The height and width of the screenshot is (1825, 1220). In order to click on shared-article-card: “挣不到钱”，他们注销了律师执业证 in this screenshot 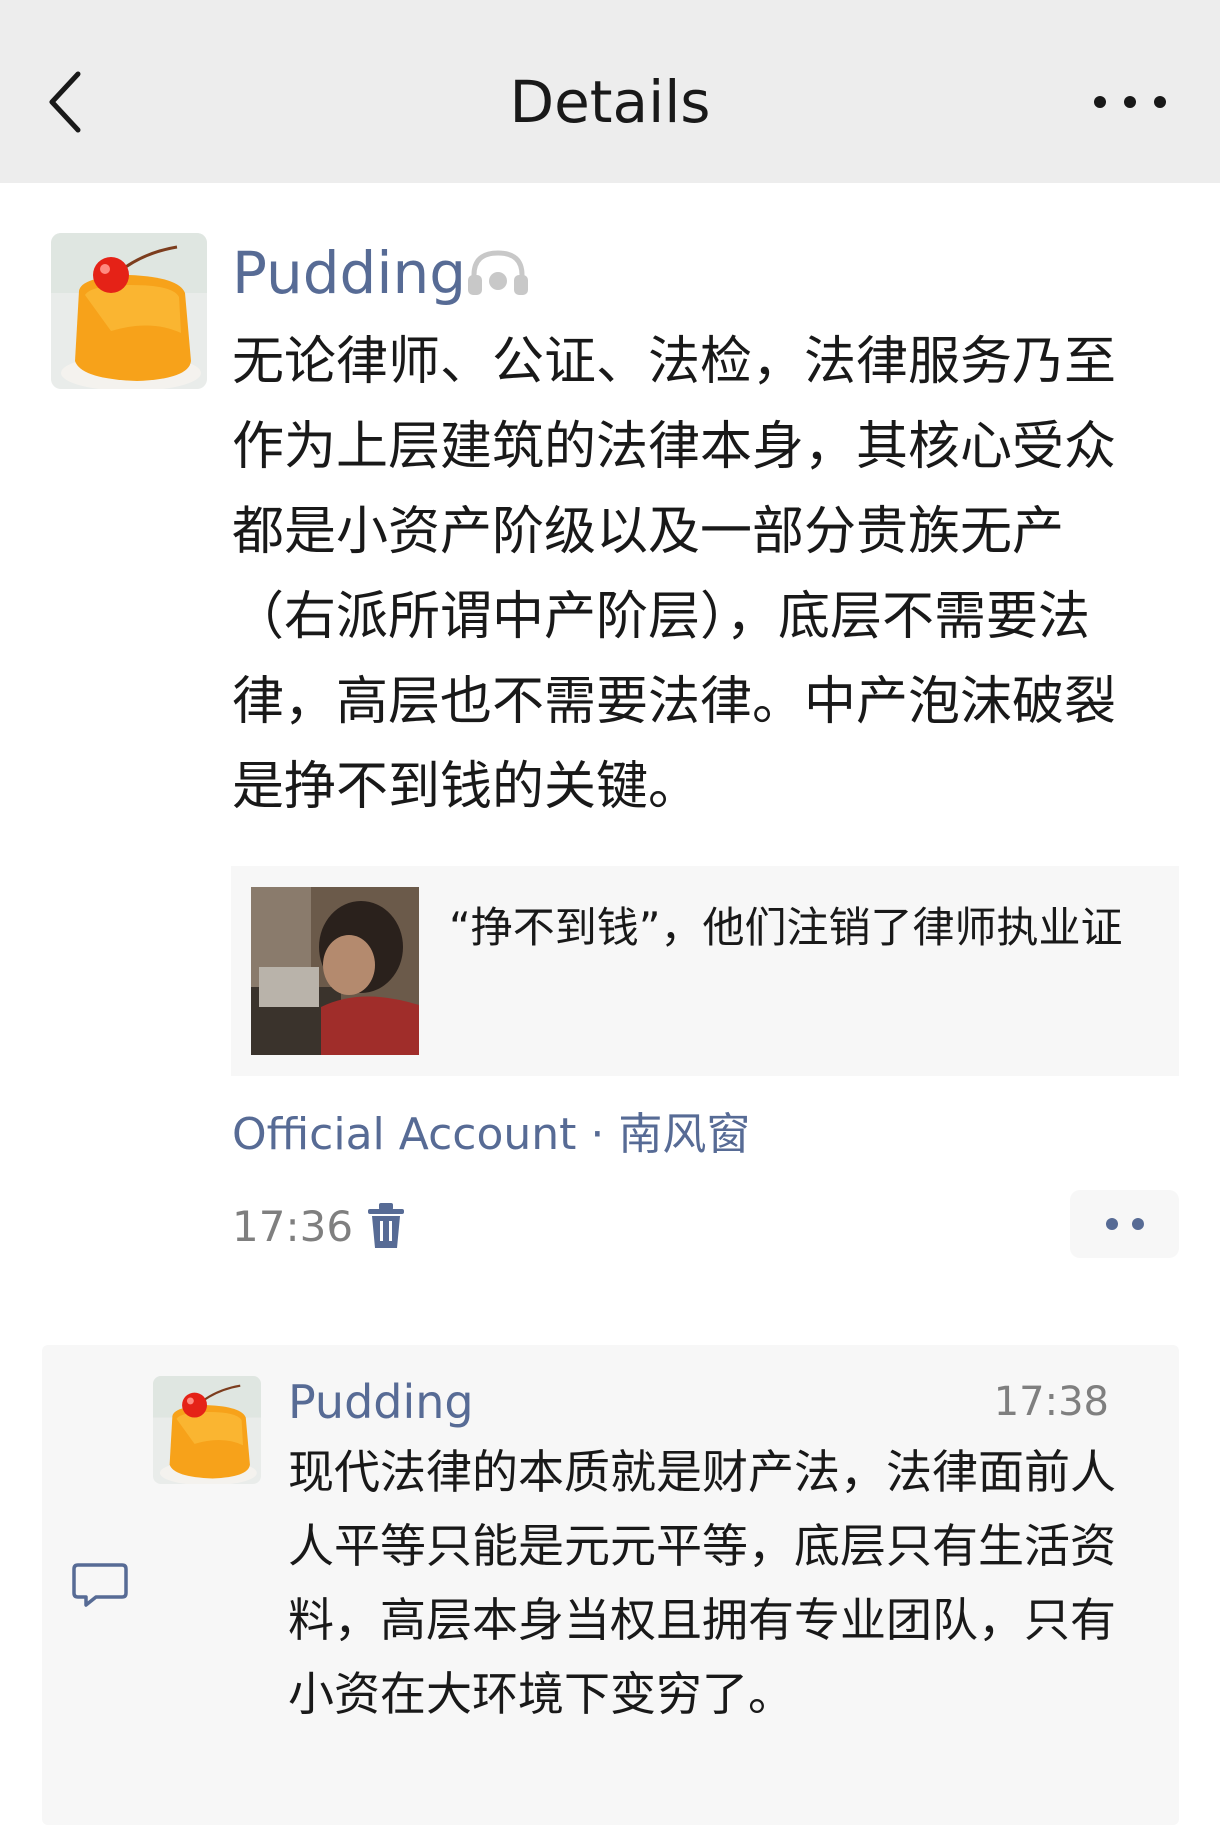, I will do `click(705, 971)`.